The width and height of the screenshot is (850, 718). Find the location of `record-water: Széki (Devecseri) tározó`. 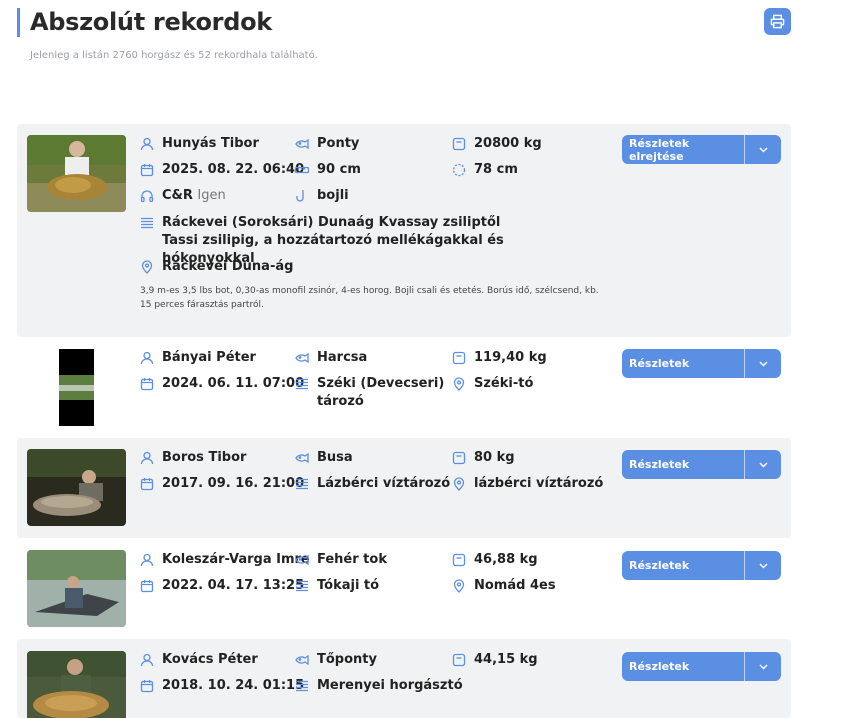

record-water: Széki (Devecseri) tározó is located at coordinates (370, 393).